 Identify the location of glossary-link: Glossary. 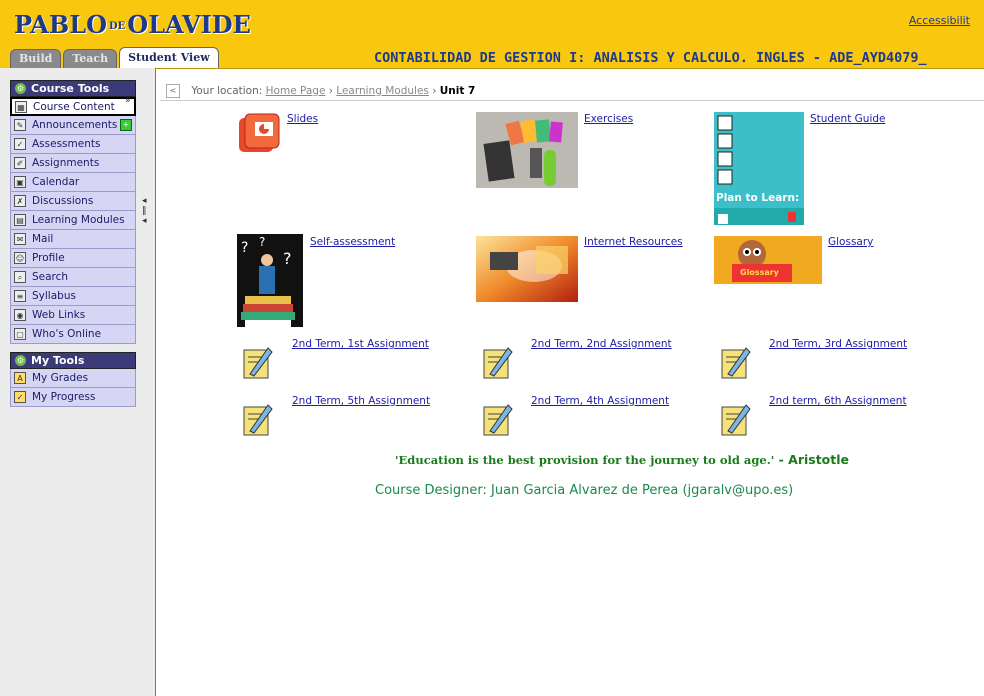
(850, 242).